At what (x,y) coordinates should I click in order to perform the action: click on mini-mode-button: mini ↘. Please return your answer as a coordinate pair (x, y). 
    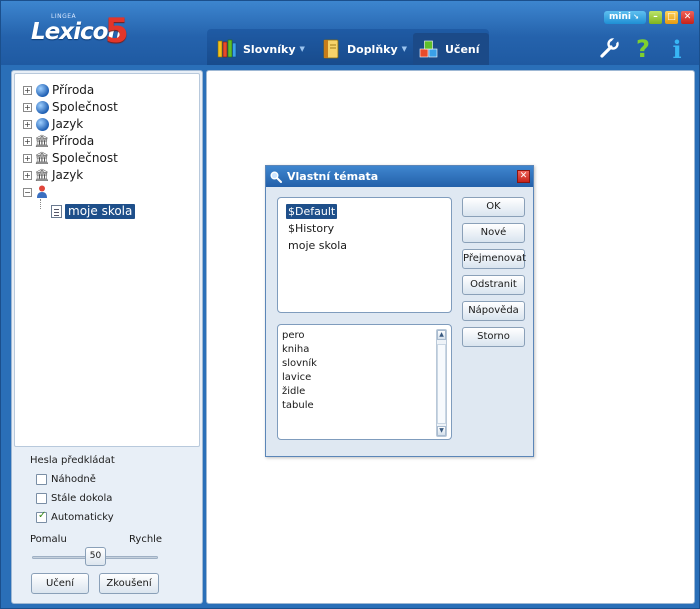
    Looking at the image, I should click on (625, 17).